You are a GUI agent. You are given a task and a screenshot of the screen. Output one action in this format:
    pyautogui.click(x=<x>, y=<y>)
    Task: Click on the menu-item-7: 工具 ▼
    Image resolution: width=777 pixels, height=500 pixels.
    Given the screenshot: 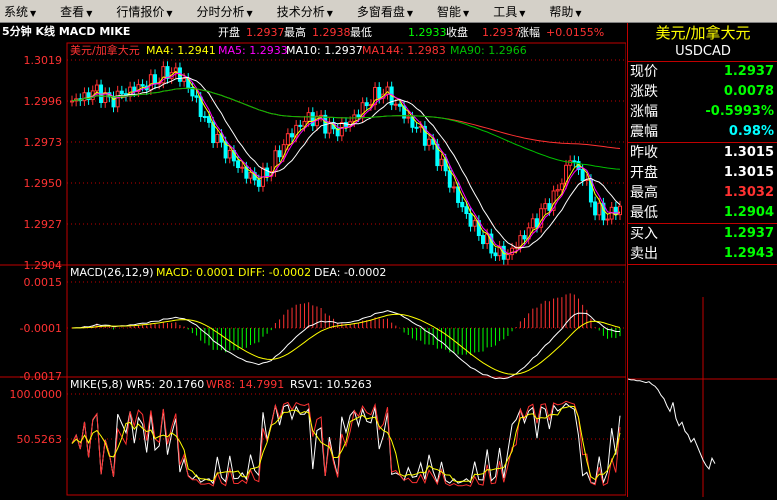 What is the action you would take?
    pyautogui.click(x=505, y=11)
    